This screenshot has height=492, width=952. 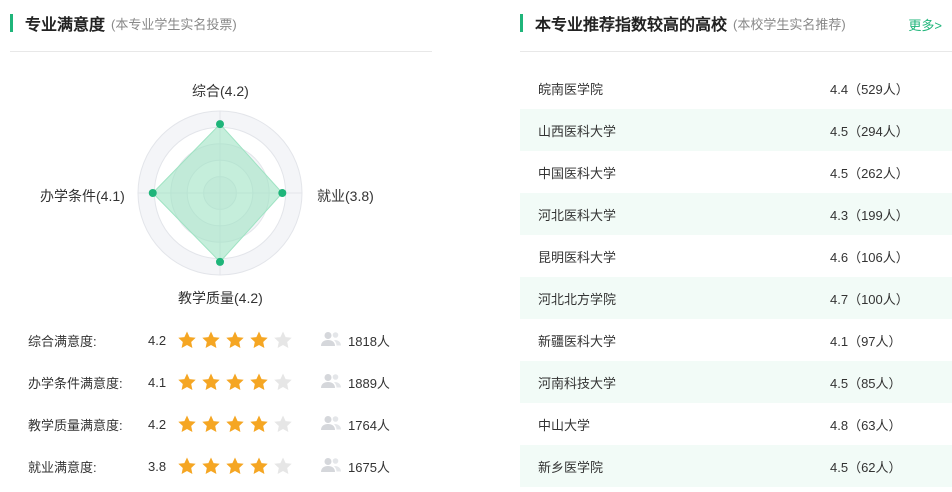 What do you see at coordinates (866, 383) in the screenshot?
I see `school-score: 4.5（85人）` at bounding box center [866, 383].